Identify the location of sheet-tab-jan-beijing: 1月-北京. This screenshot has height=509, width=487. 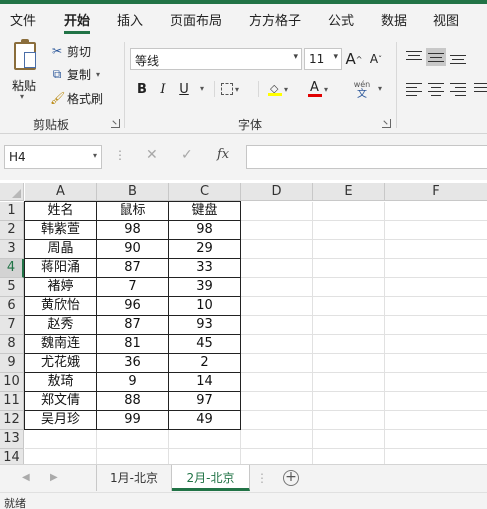
(134, 478).